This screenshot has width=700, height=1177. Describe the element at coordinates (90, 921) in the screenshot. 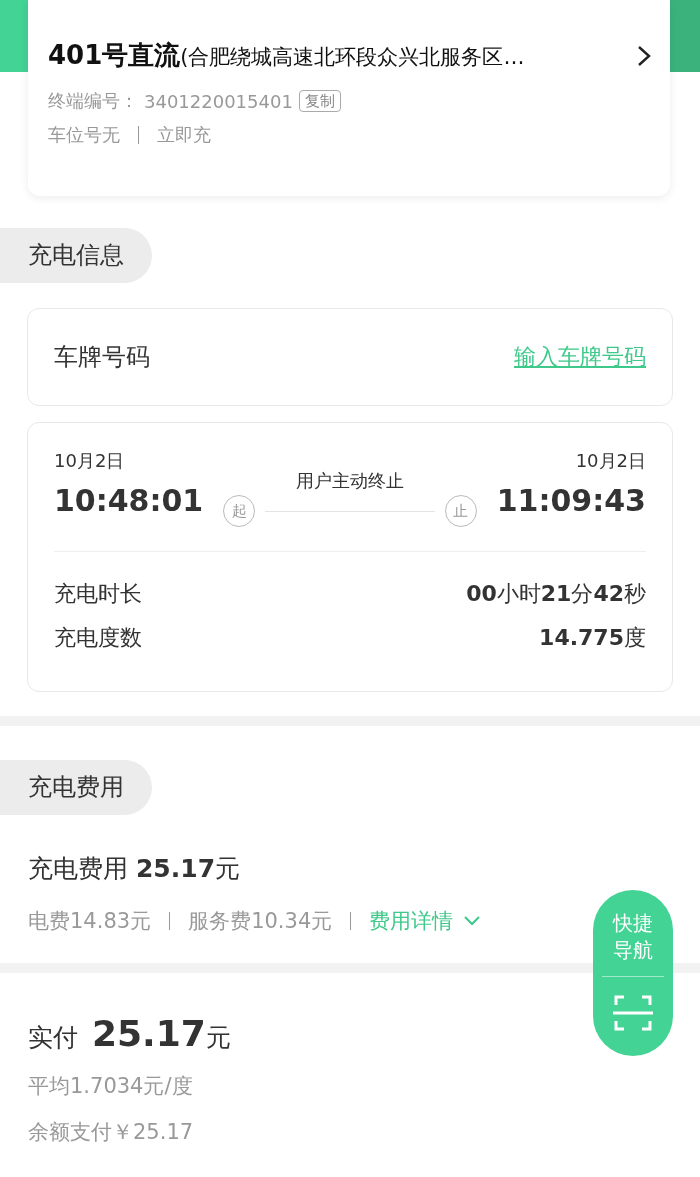

I see `fee-item: 电费14.83元` at that location.